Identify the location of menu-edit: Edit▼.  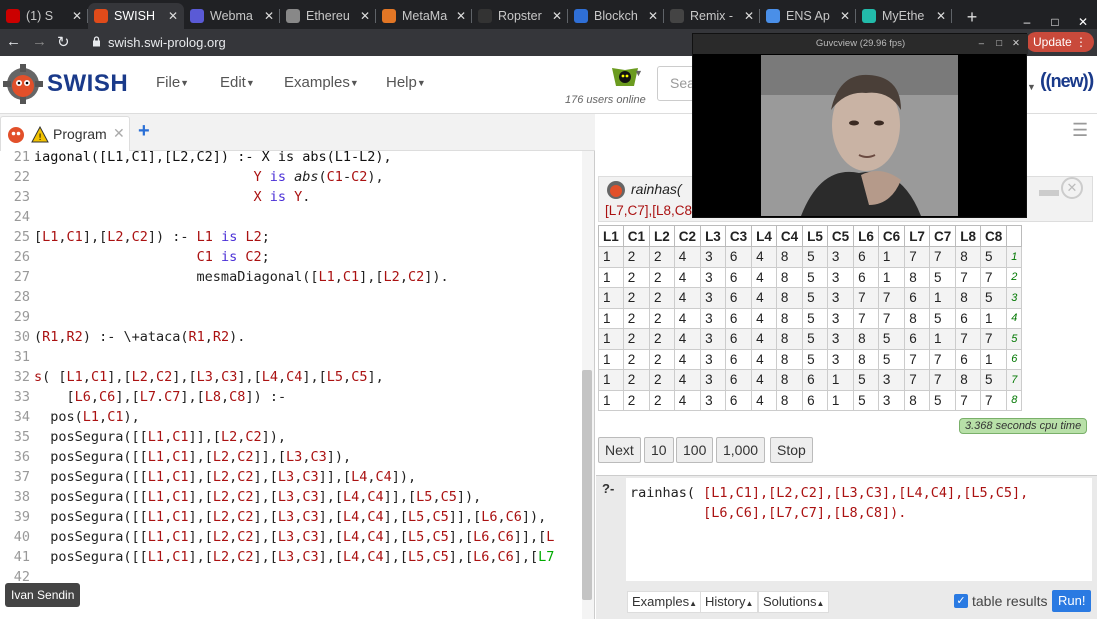
(237, 82).